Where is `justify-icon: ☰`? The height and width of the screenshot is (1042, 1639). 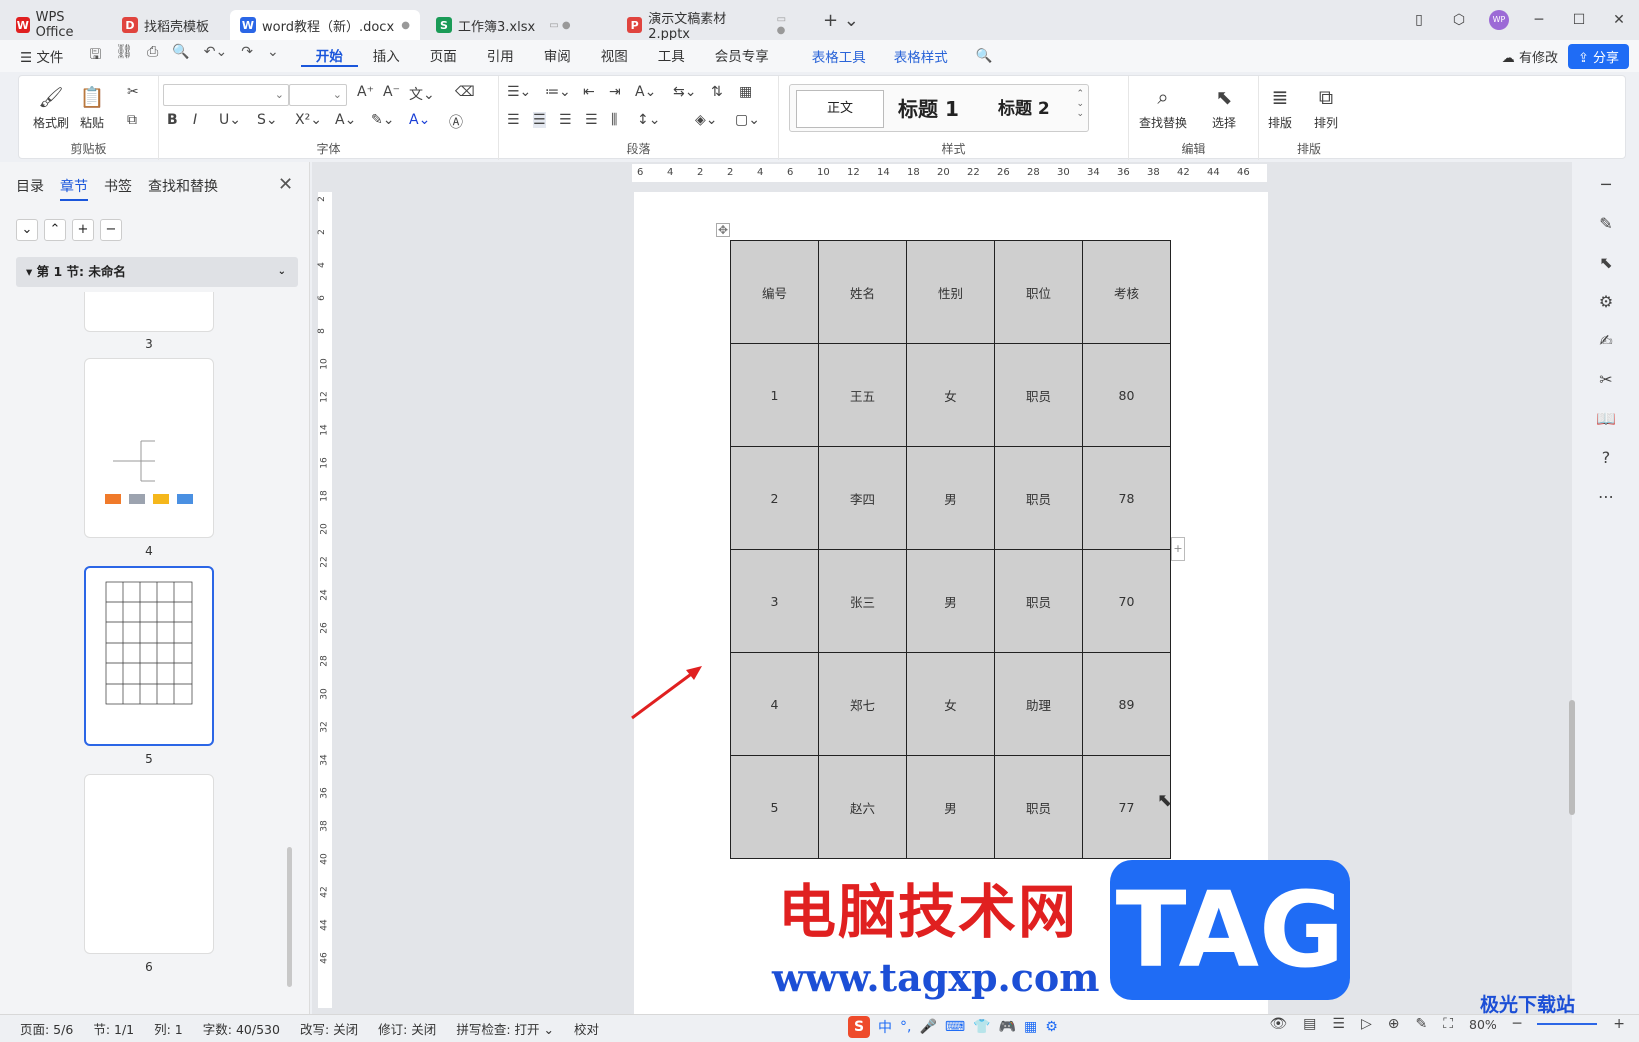 justify-icon: ☰ is located at coordinates (591, 120).